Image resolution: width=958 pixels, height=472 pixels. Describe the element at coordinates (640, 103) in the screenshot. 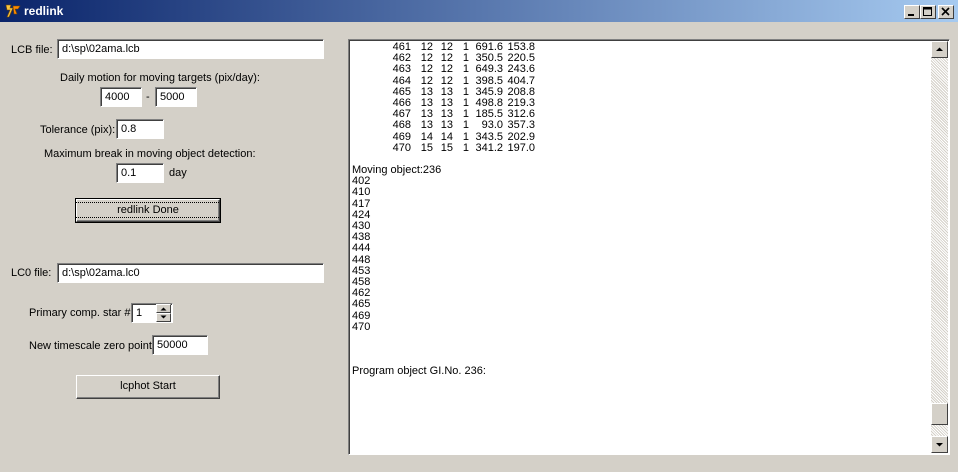

I see `log-table-row: 466 13 13 1 498.8 219.3` at that location.